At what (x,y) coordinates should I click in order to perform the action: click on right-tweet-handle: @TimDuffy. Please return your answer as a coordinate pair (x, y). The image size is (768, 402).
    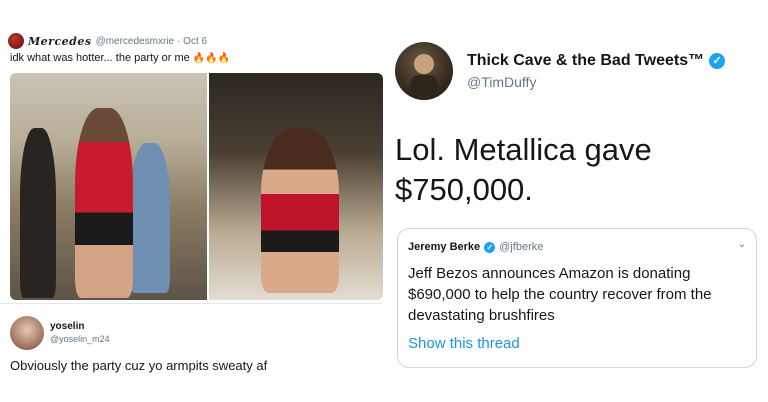
    Looking at the image, I should click on (501, 82).